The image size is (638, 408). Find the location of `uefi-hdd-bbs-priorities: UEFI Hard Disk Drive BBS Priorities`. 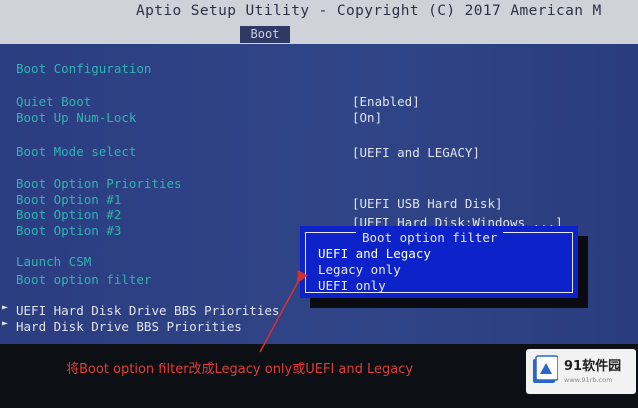

uefi-hdd-bbs-priorities: UEFI Hard Disk Drive BBS Priorities is located at coordinates (147, 311).